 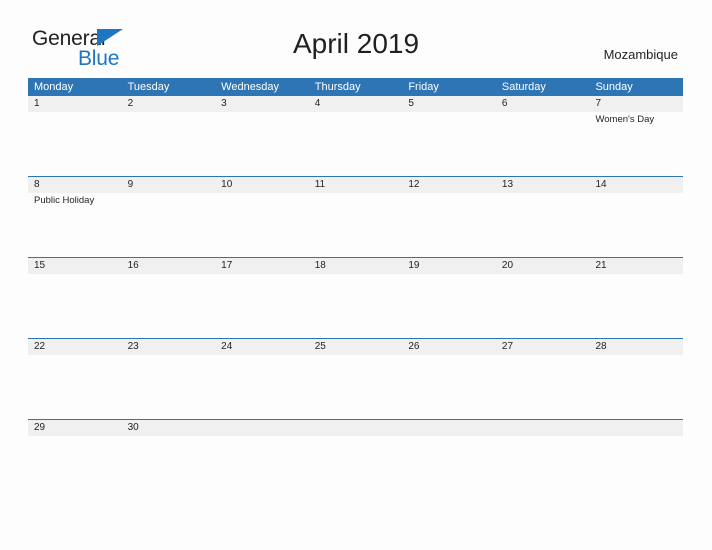 I want to click on day-number: 25, so click(x=356, y=347).